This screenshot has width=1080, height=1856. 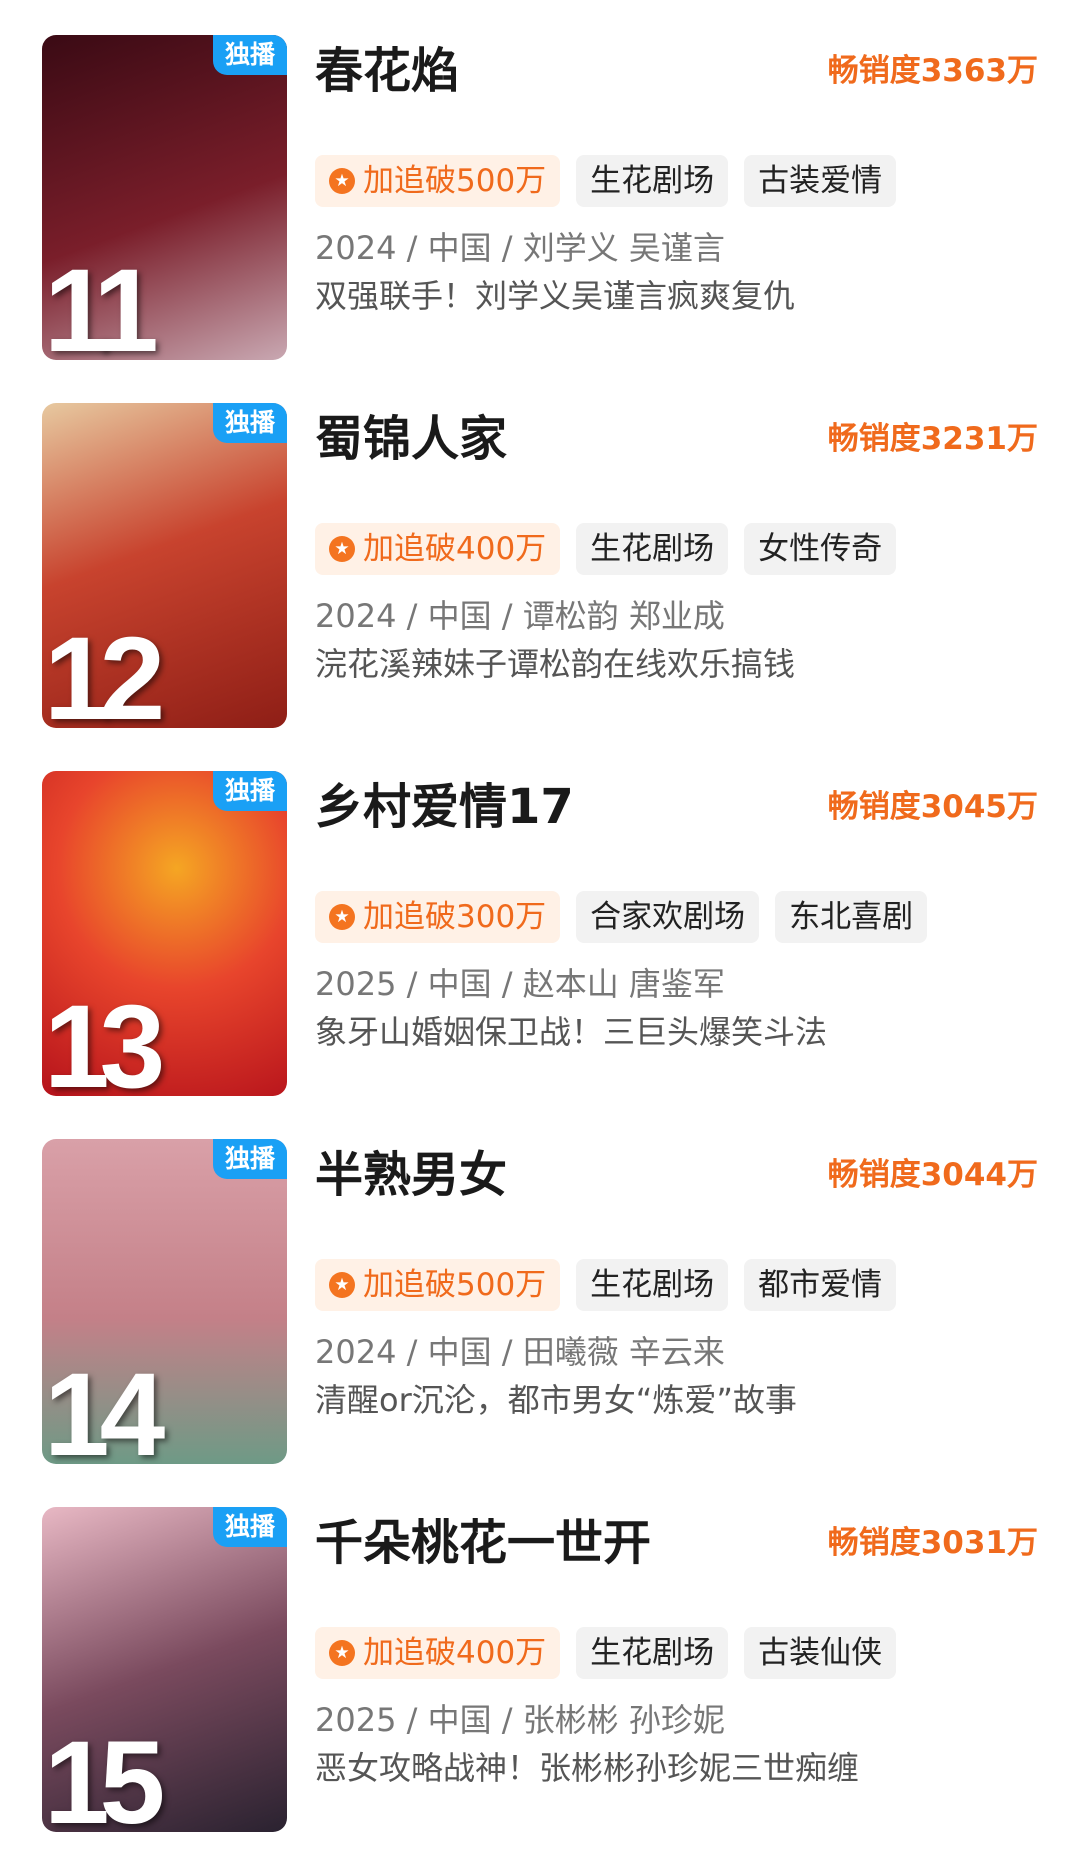 What do you see at coordinates (820, 1653) in the screenshot?
I see `genre-tag: 古装仙侠` at bounding box center [820, 1653].